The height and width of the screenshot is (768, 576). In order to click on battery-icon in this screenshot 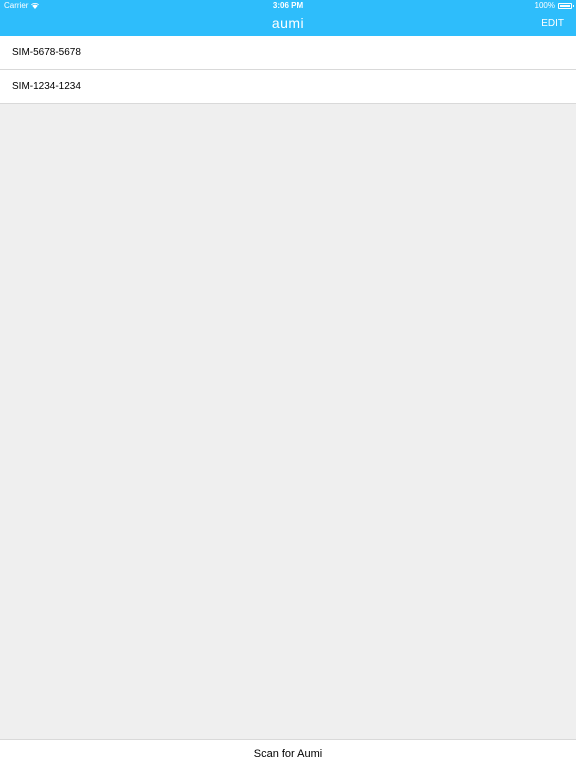, I will do `click(566, 6)`.